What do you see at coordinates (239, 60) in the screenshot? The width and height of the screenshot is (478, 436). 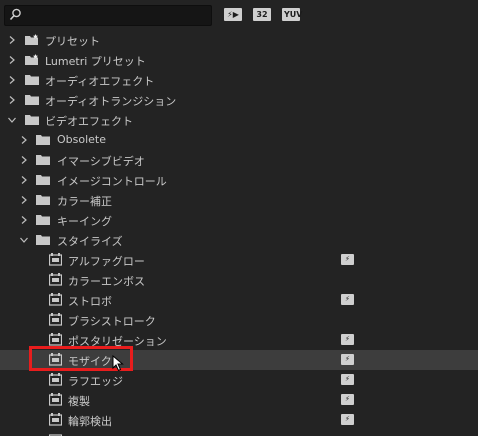 I see `tree-item-lumetri-presets: Lumetri プリセット` at bounding box center [239, 60].